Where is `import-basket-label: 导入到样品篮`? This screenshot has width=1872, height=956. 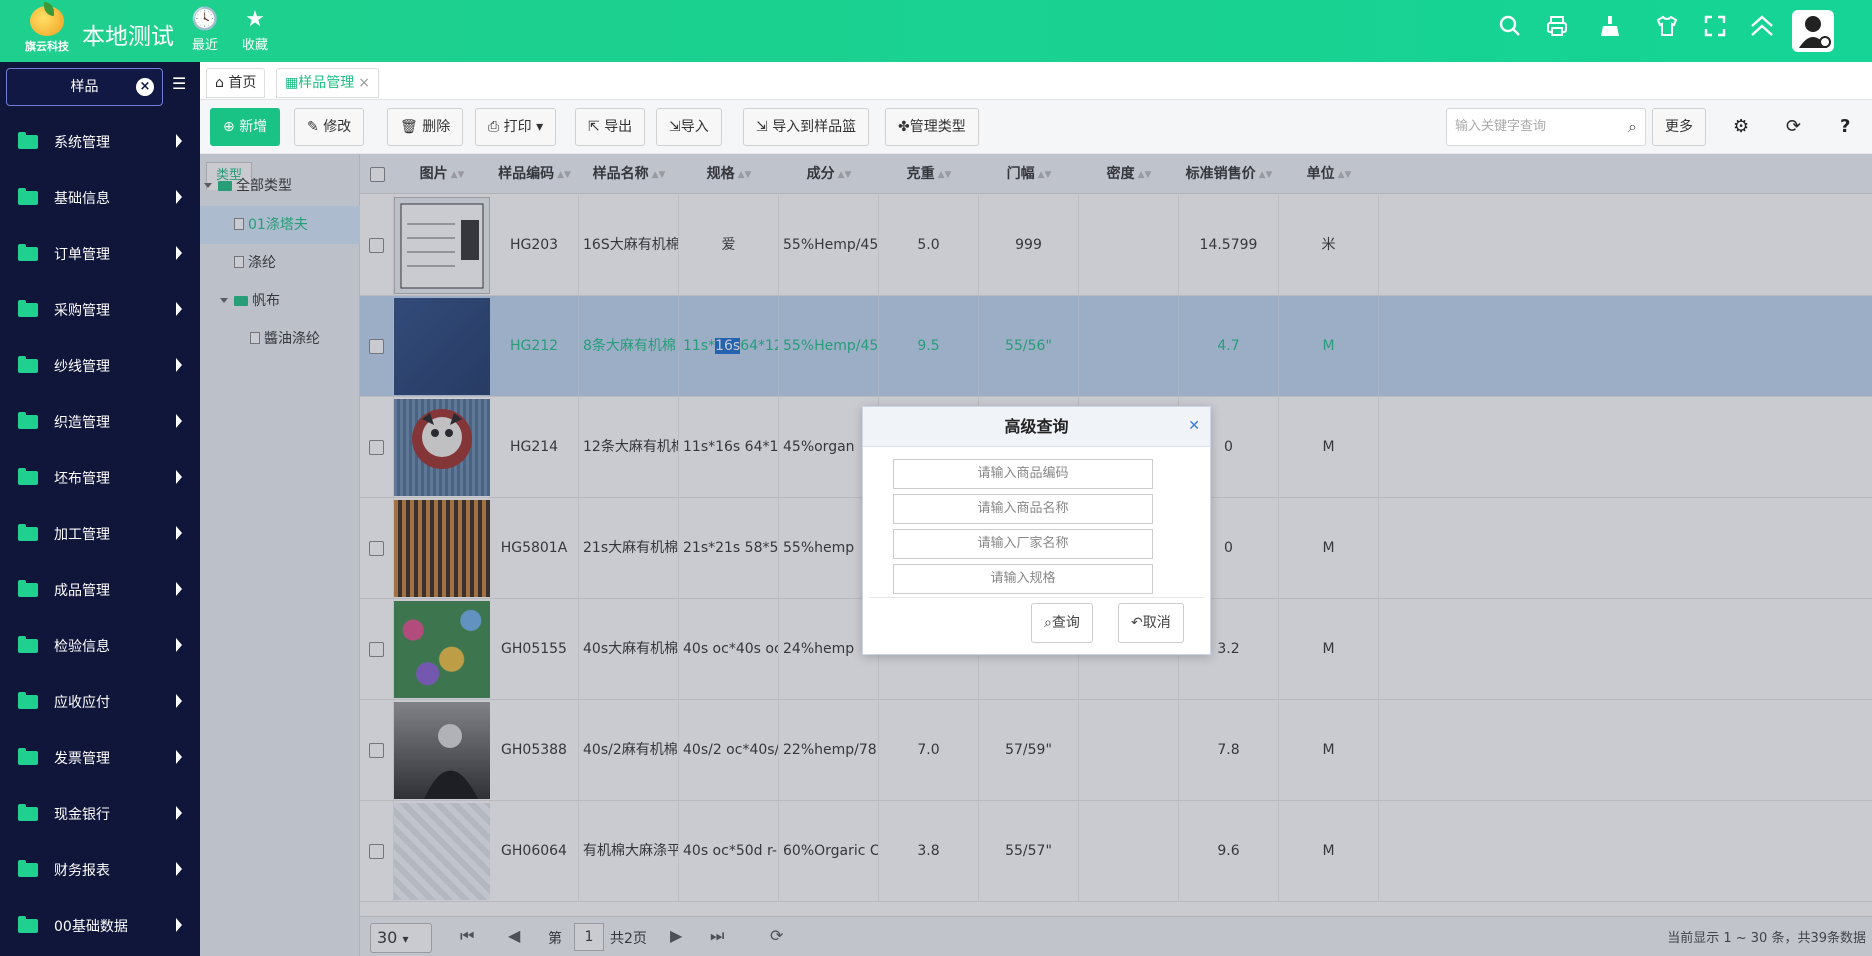
import-basket-label: 导入到样品篮 is located at coordinates (814, 127).